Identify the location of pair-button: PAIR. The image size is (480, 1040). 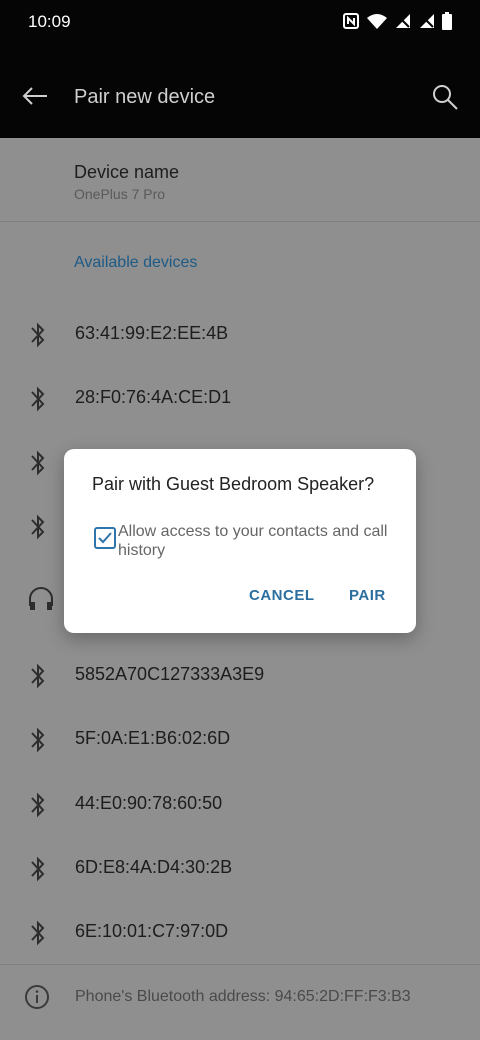
(367, 595).